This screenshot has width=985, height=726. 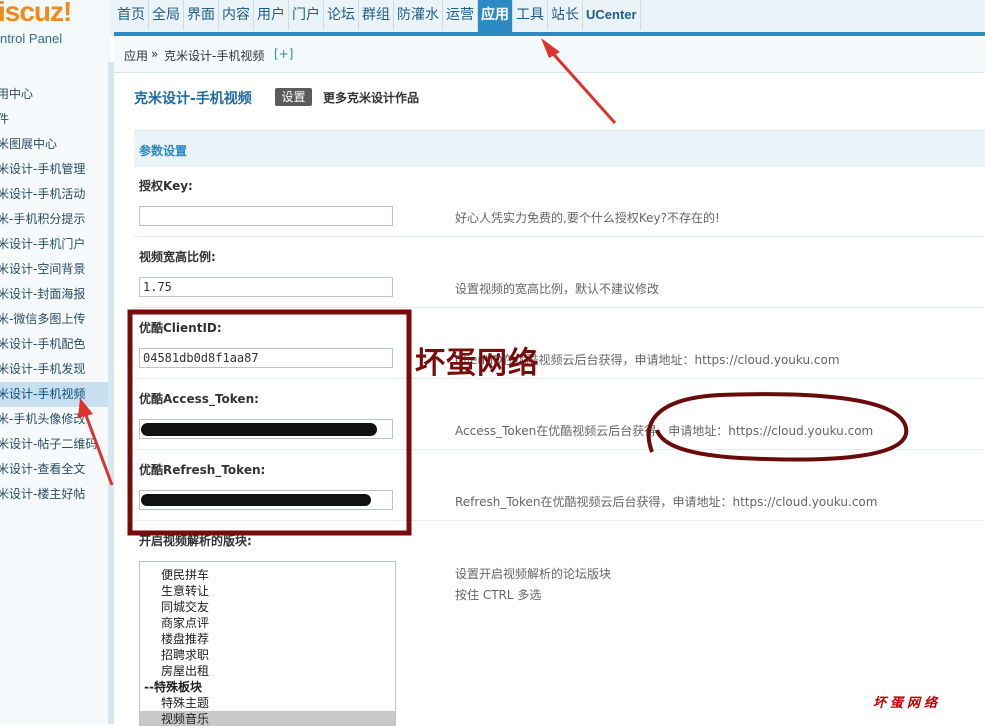 What do you see at coordinates (267, 607) in the screenshot?
I see `forum-option: 同城交友` at bounding box center [267, 607].